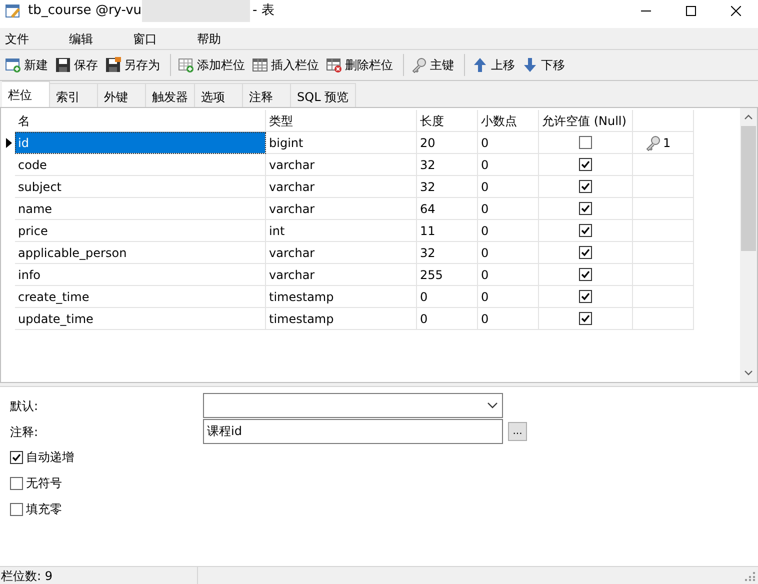 The image size is (758, 584). What do you see at coordinates (50, 457) in the screenshot?
I see `checkbox-label: 自动递增` at bounding box center [50, 457].